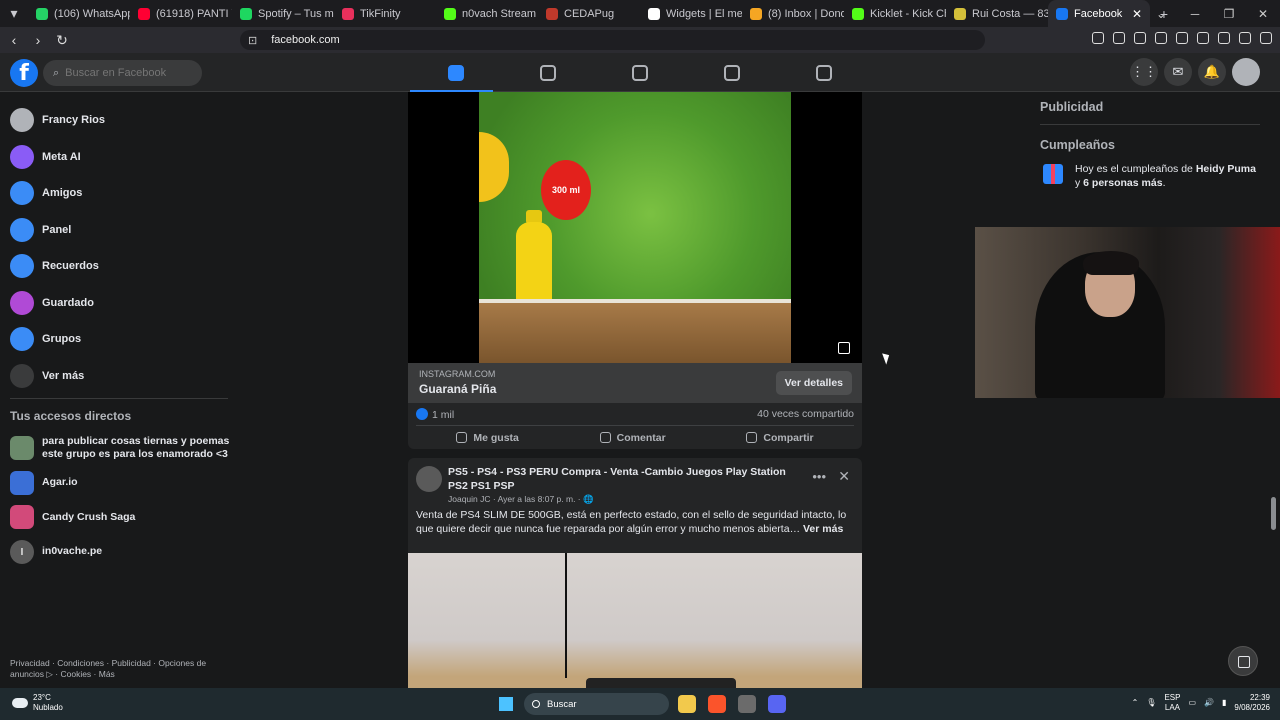  Describe the element at coordinates (1224, 38) in the screenshot. I see `leo-icon` at that location.